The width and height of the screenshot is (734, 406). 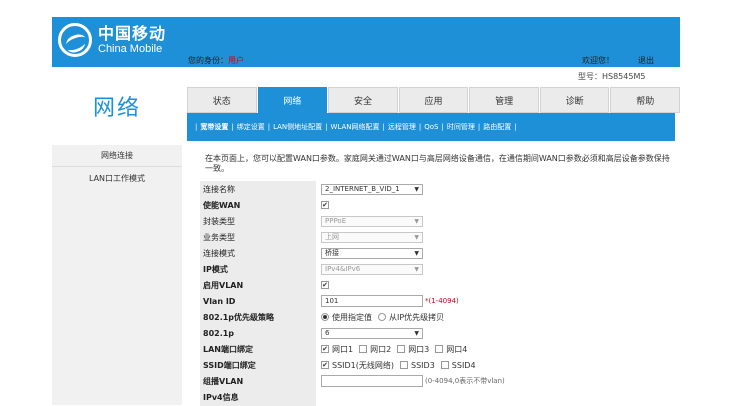 What do you see at coordinates (440, 285) in the screenshot?
I see `form-row-enable-vlan: 启用VLAN ✔` at bounding box center [440, 285].